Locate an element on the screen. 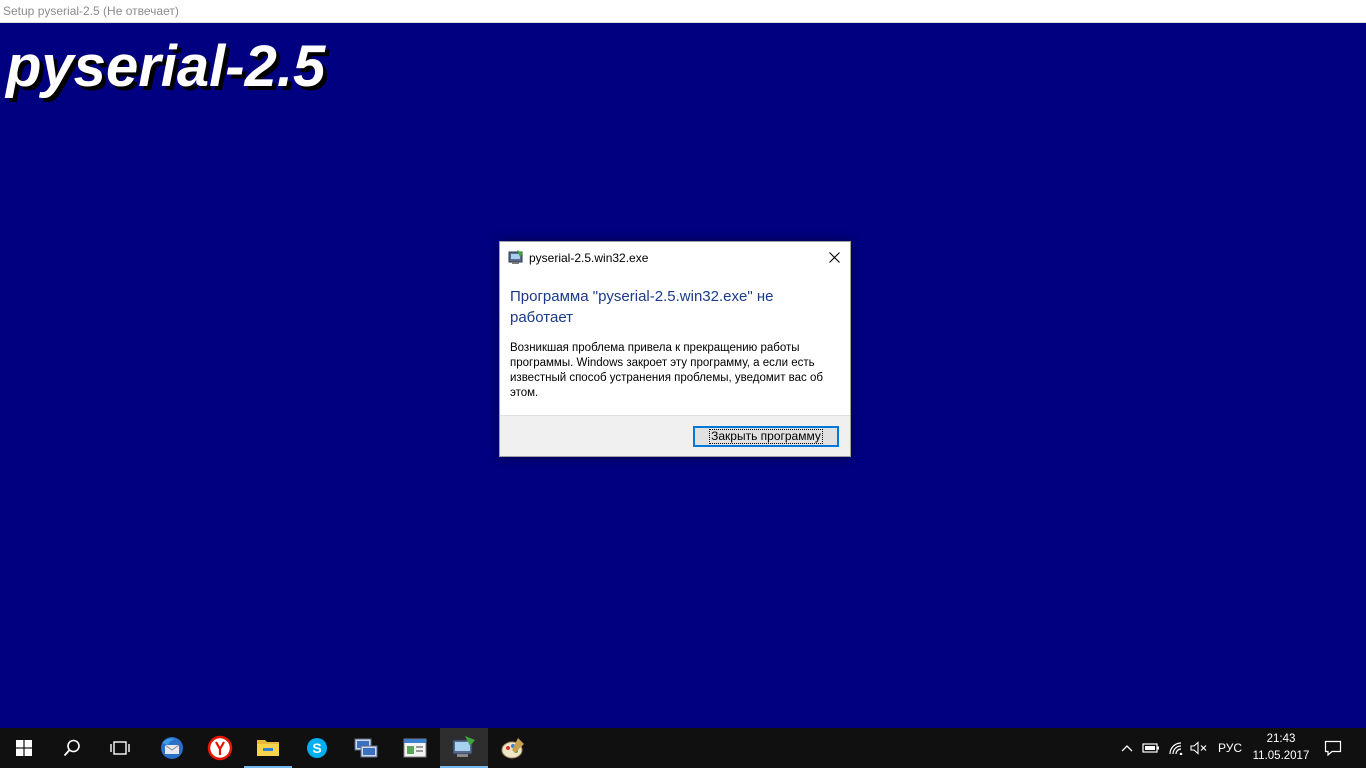 Image resolution: width=1366 pixels, height=768 pixels. taskbar-paint is located at coordinates (513, 748).